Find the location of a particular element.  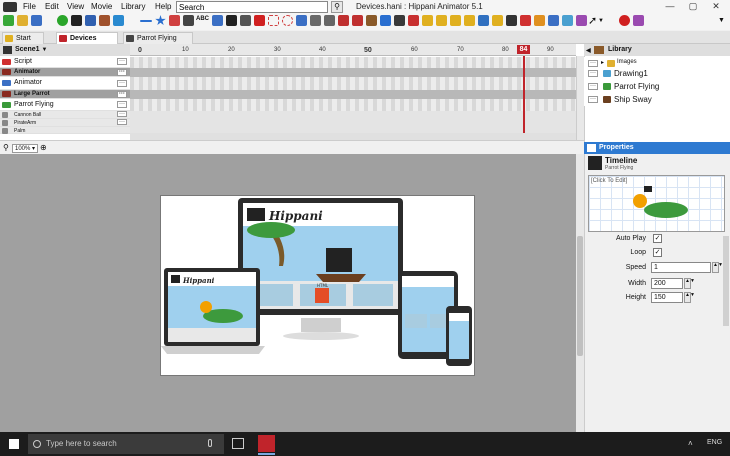

library-item: ··· Ship Sway is located at coordinates (657, 99).